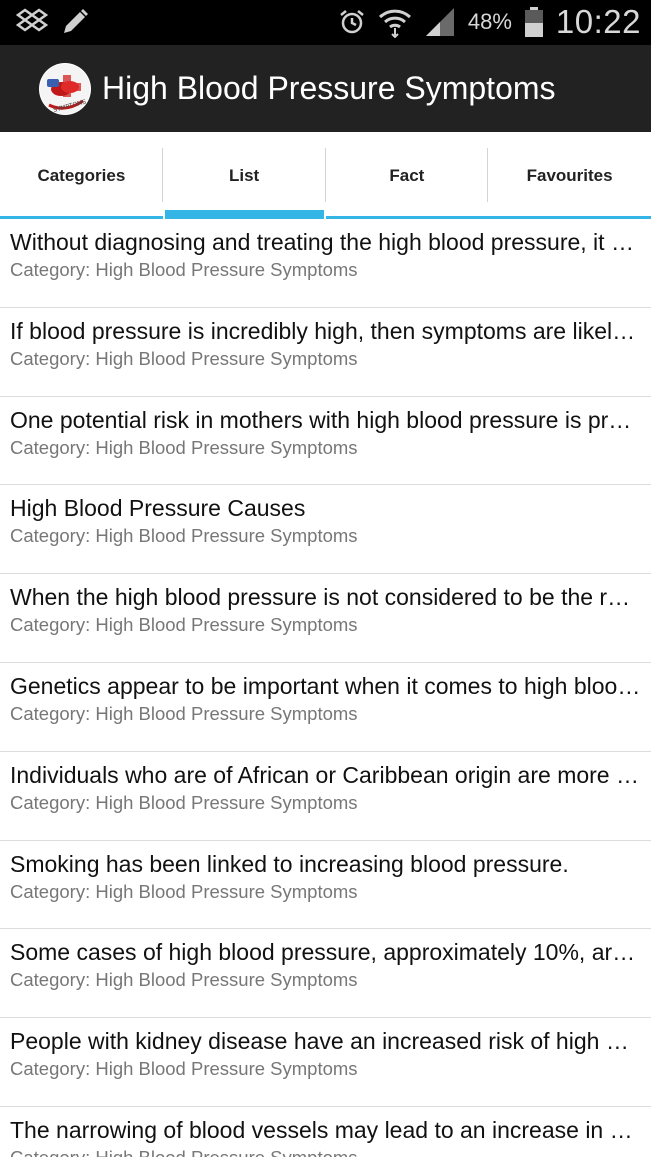 Image resolution: width=651 pixels, height=1157 pixels. Describe the element at coordinates (75, 22) in the screenshot. I see `pencil-icon` at that location.